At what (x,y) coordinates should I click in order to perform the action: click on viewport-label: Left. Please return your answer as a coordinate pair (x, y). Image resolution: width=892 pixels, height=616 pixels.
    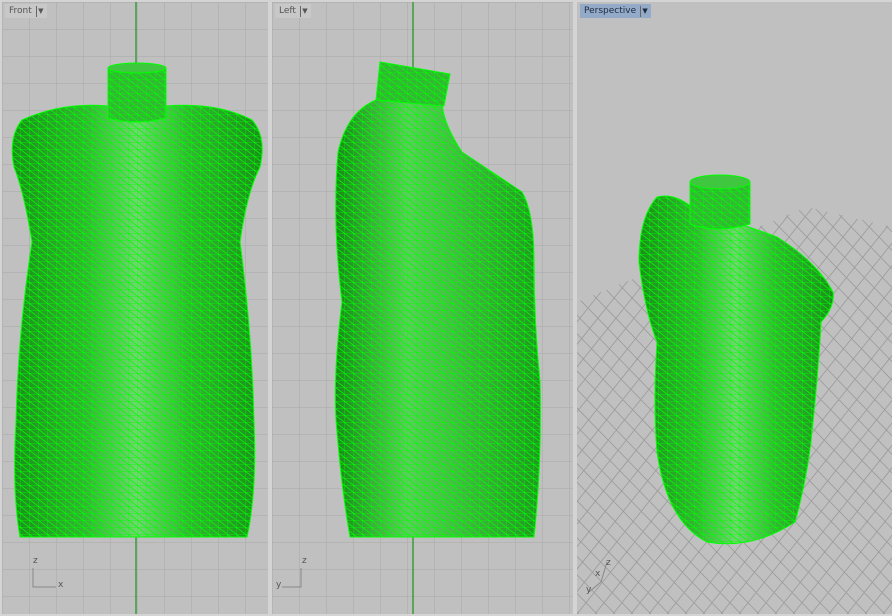
    Looking at the image, I should click on (287, 11).